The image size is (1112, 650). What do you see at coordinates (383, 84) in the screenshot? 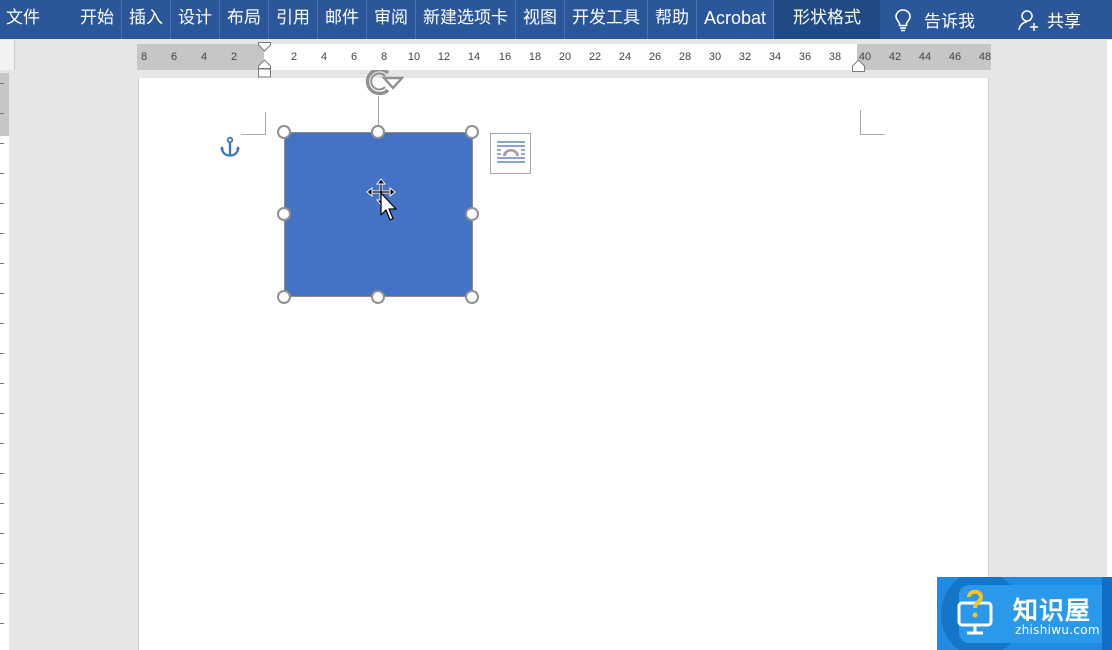
I see `rotate-icon` at bounding box center [383, 84].